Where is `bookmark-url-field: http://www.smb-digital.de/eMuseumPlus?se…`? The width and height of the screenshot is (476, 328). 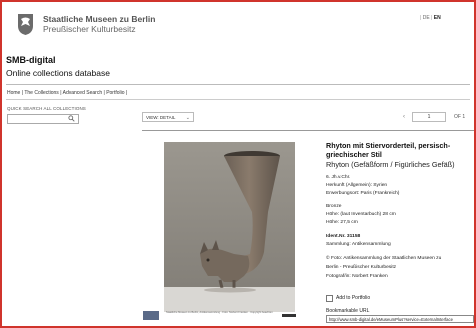 bookmark-url-field: http://www.smb-digital.de/eMuseumPlus?se… is located at coordinates (400, 319).